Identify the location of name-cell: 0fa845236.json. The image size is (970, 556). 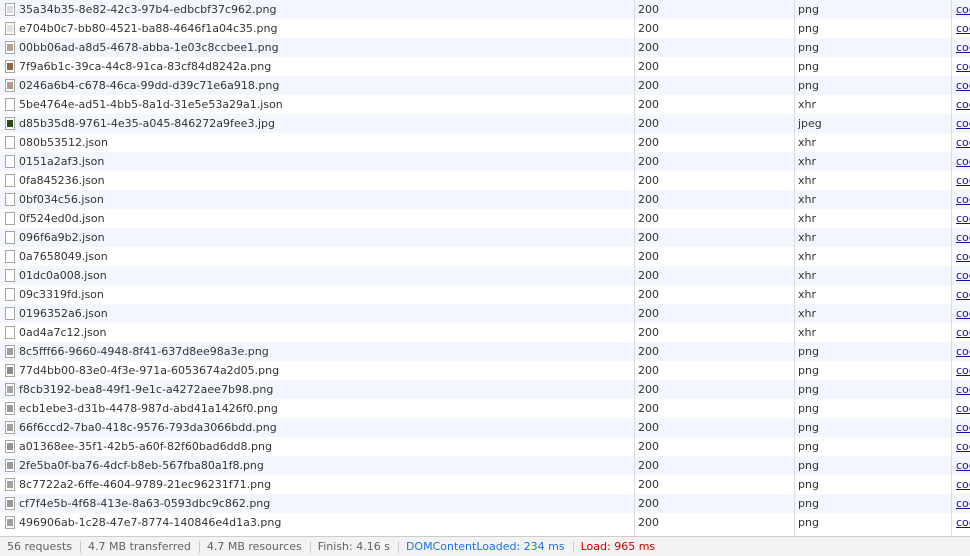
(317, 180).